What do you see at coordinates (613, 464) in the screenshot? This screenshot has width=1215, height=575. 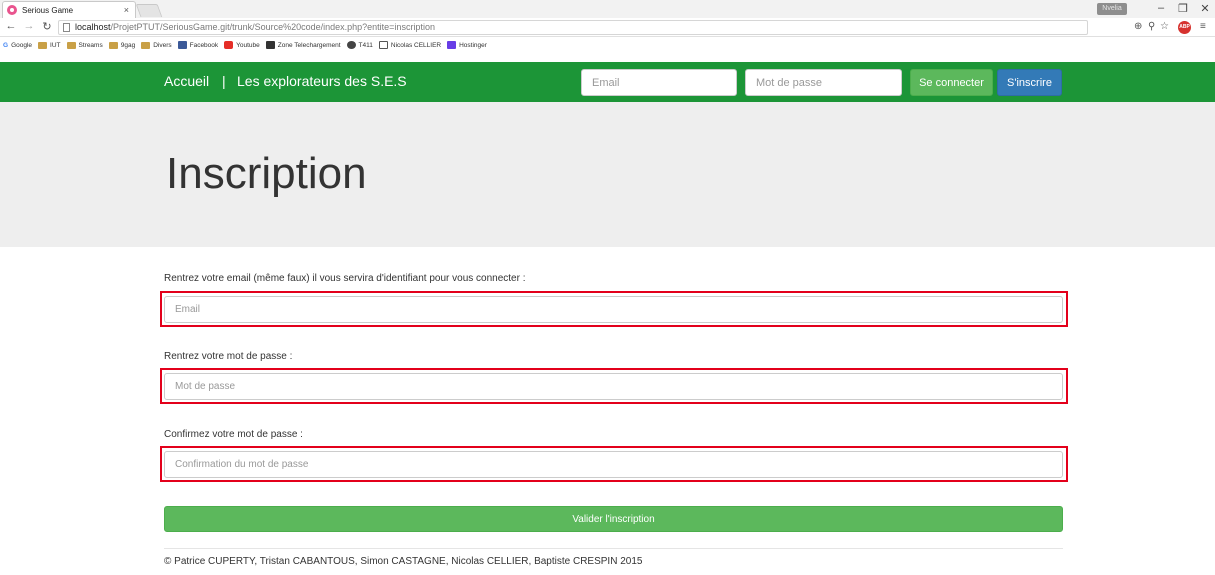 I see `confirm-password-field` at bounding box center [613, 464].